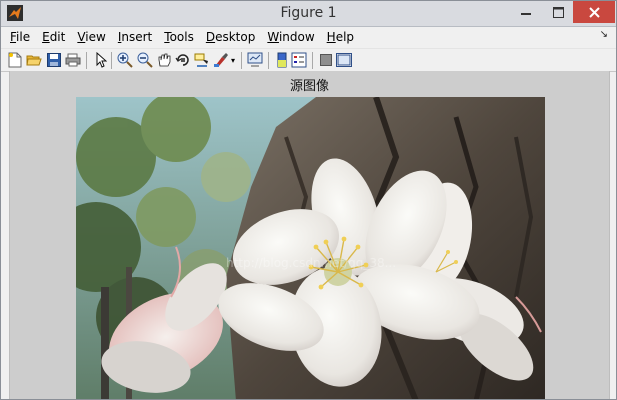  What do you see at coordinates (125, 60) in the screenshot?
I see `zoom-in-icon` at bounding box center [125, 60].